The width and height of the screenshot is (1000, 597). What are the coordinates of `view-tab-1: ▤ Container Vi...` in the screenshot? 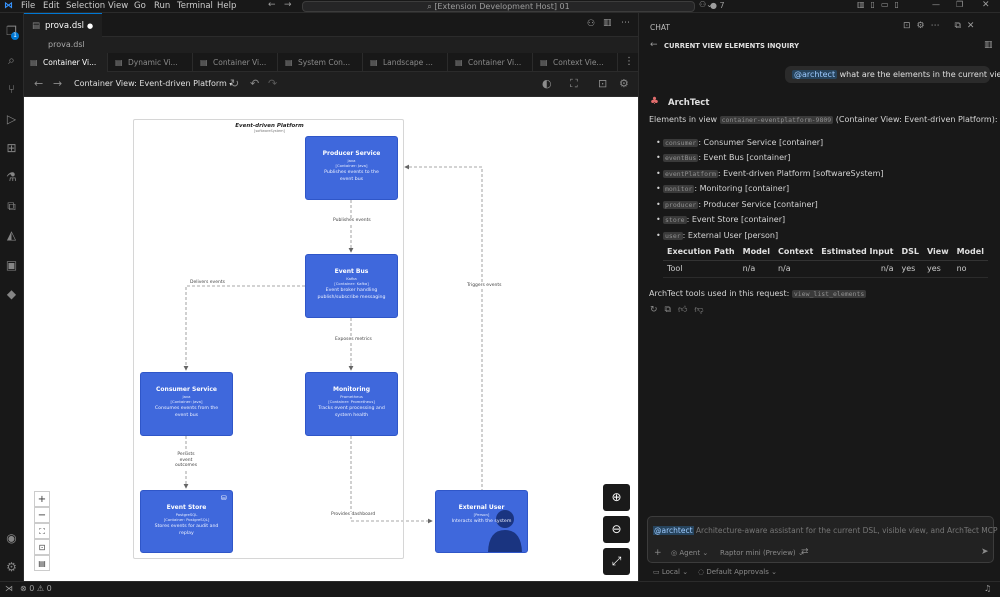 It's located at (66, 62).